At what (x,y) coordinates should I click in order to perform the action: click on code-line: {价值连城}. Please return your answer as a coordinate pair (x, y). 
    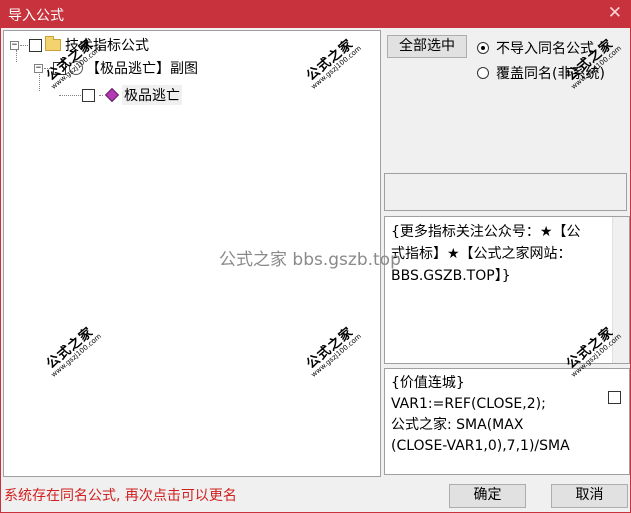
    Looking at the image, I should click on (428, 383).